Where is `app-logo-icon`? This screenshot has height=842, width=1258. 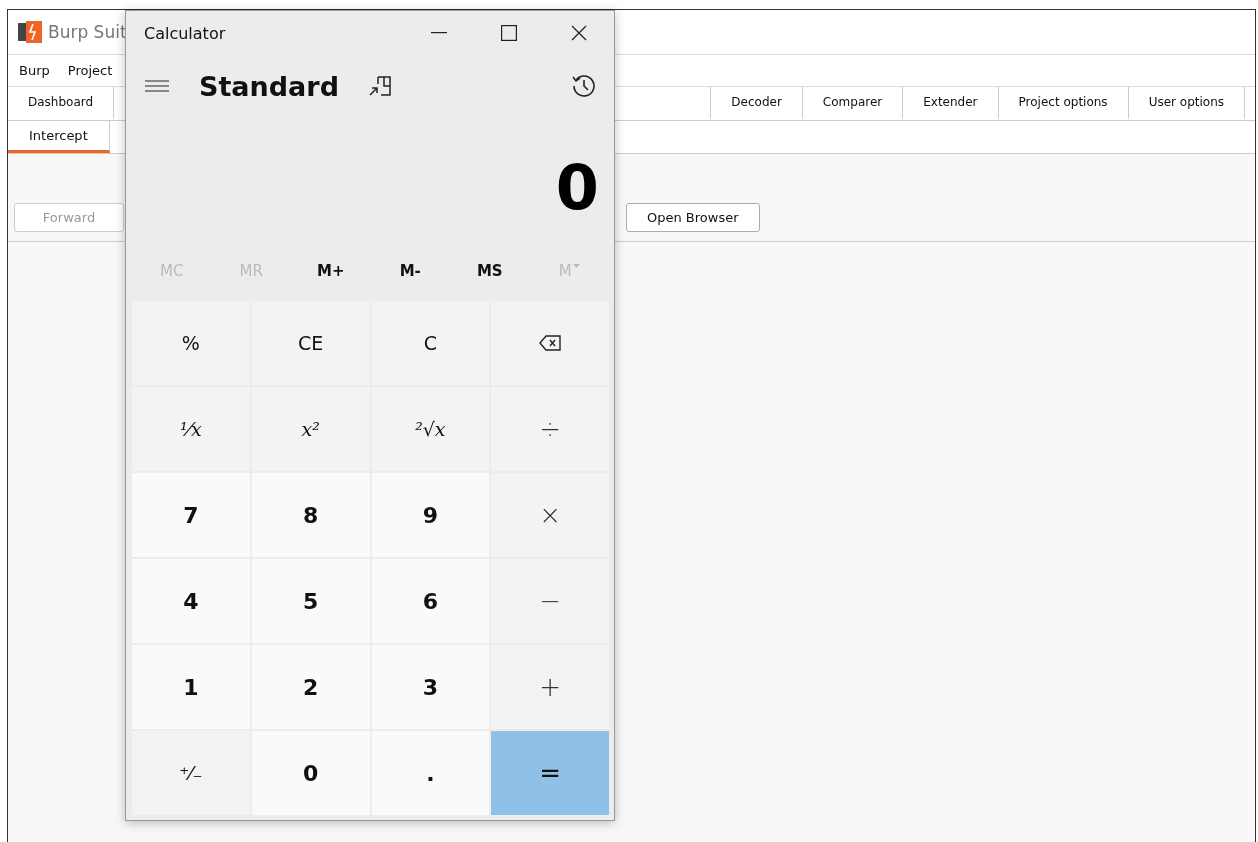 app-logo-icon is located at coordinates (30, 32).